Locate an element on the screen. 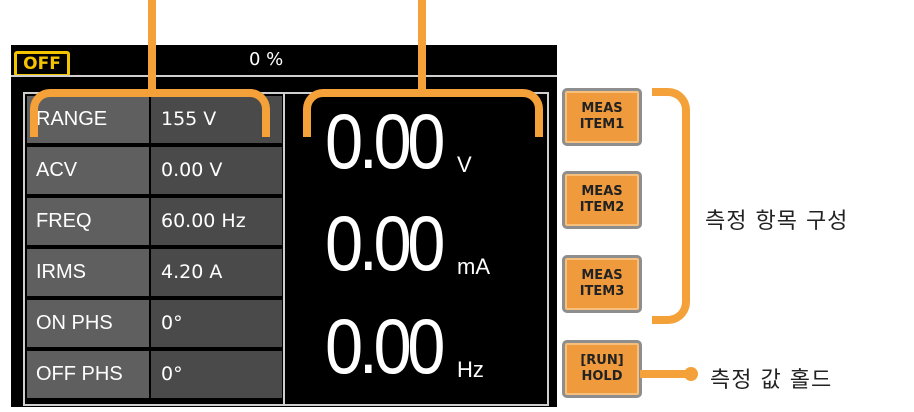  param-label: ON PHS is located at coordinates (88, 323).